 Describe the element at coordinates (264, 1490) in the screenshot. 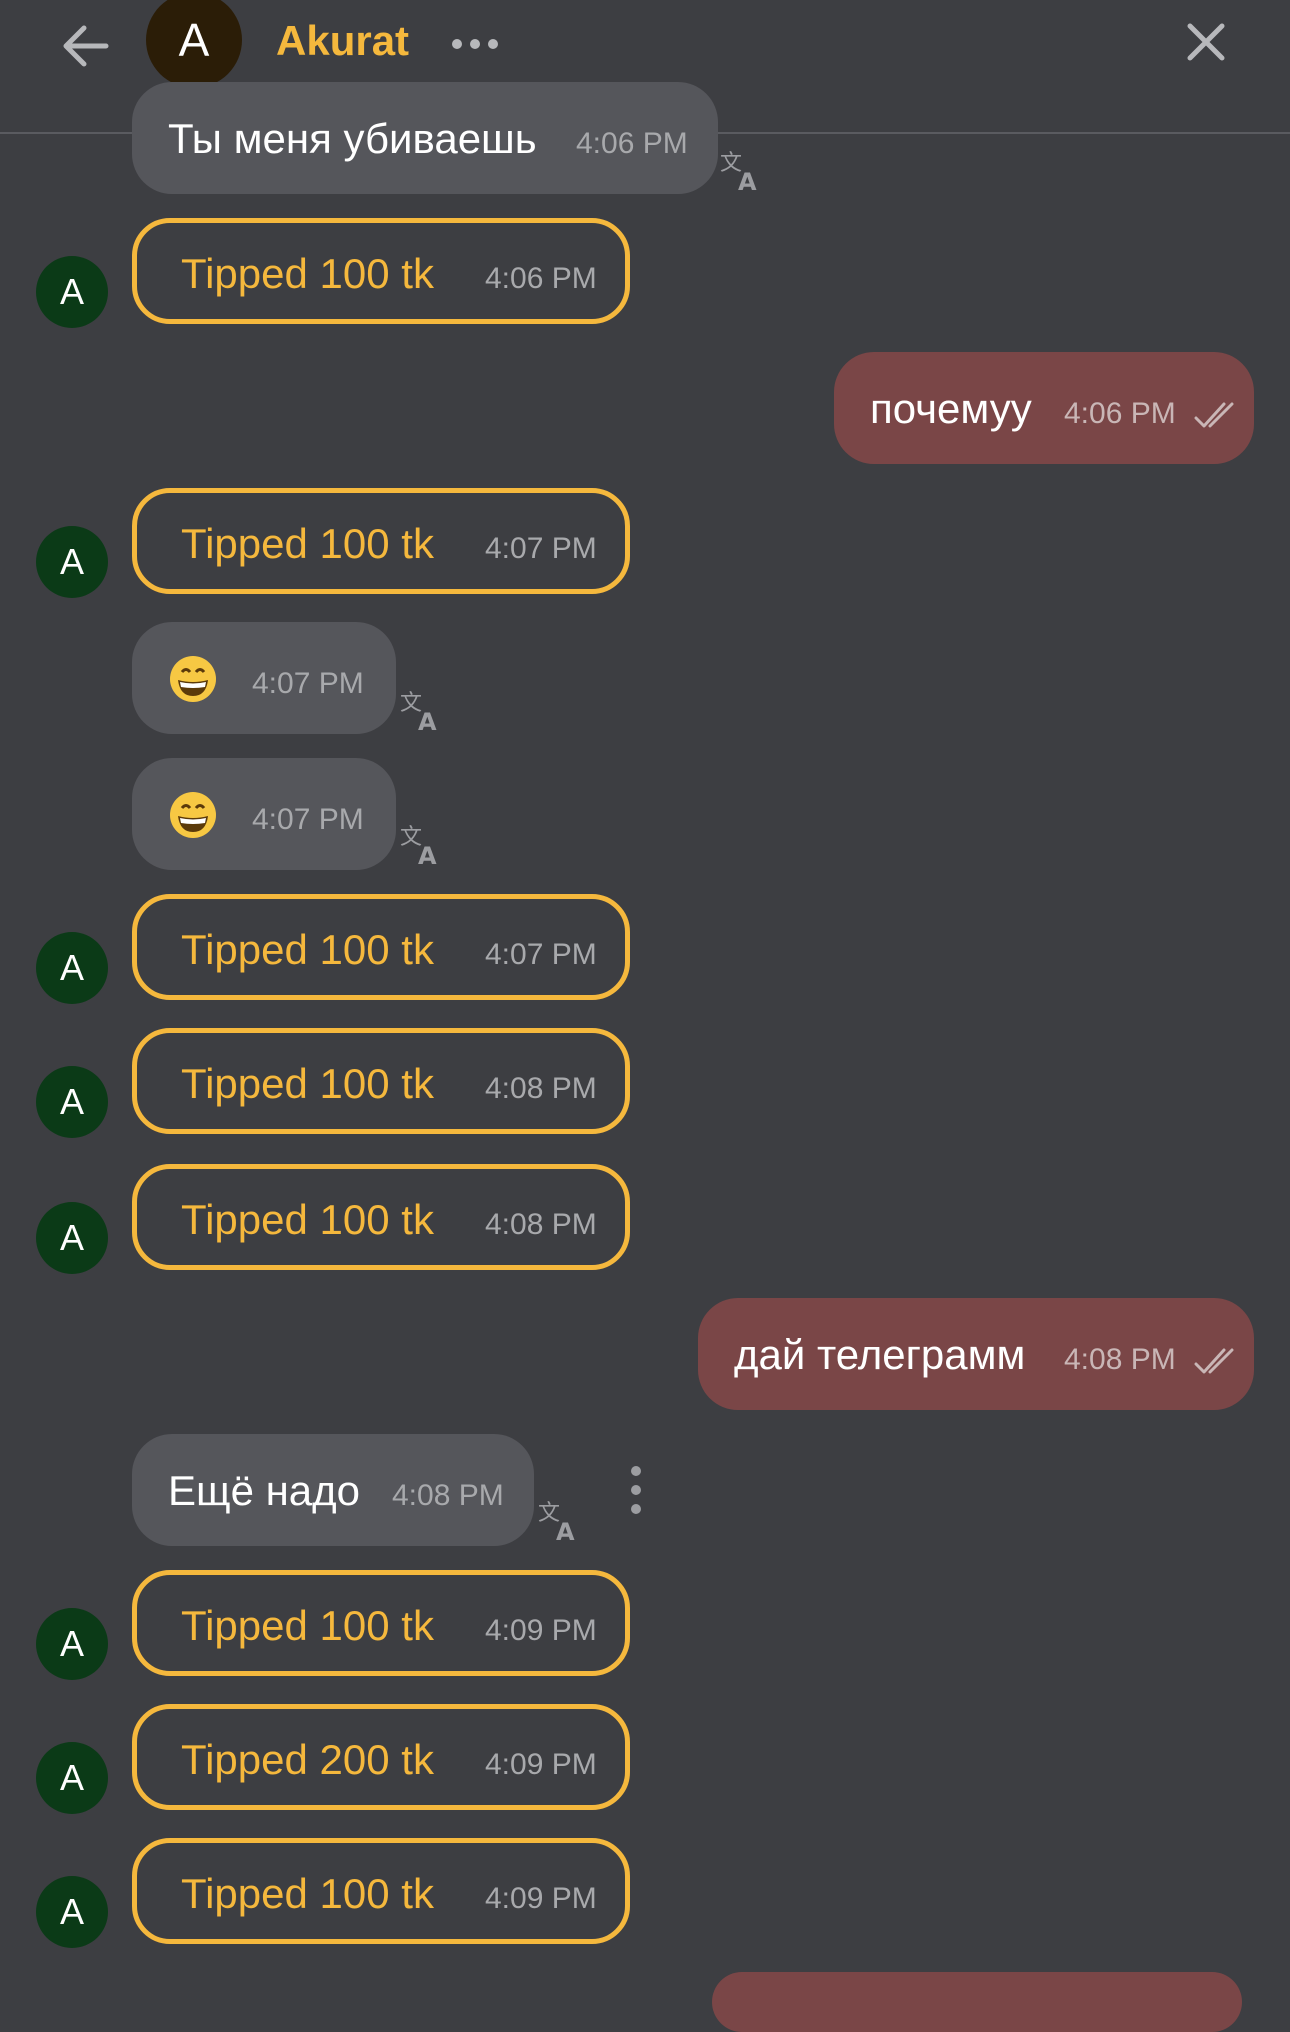

I see `message-text: Ещё надо` at that location.